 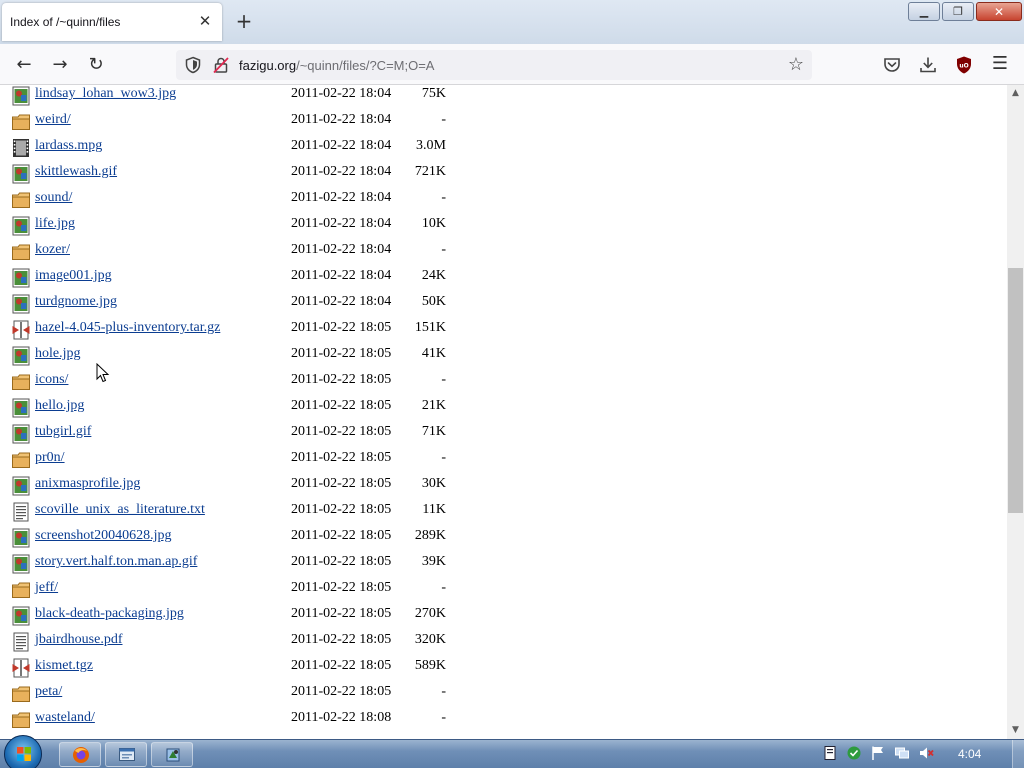 What do you see at coordinates (64, 666) in the screenshot?
I see `file-link: kismet.tgz` at bounding box center [64, 666].